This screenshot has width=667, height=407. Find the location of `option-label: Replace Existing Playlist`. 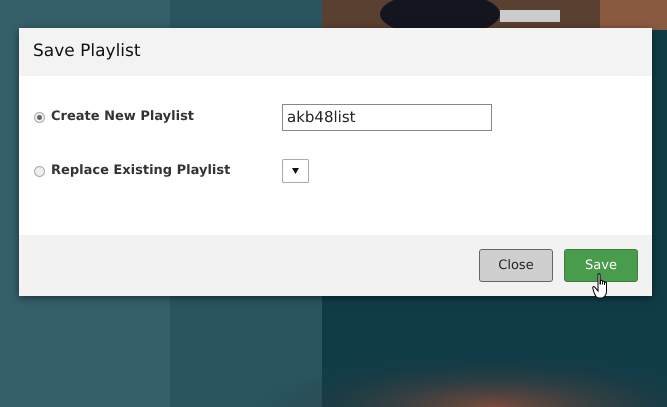

option-label: Replace Existing Playlist is located at coordinates (140, 171).